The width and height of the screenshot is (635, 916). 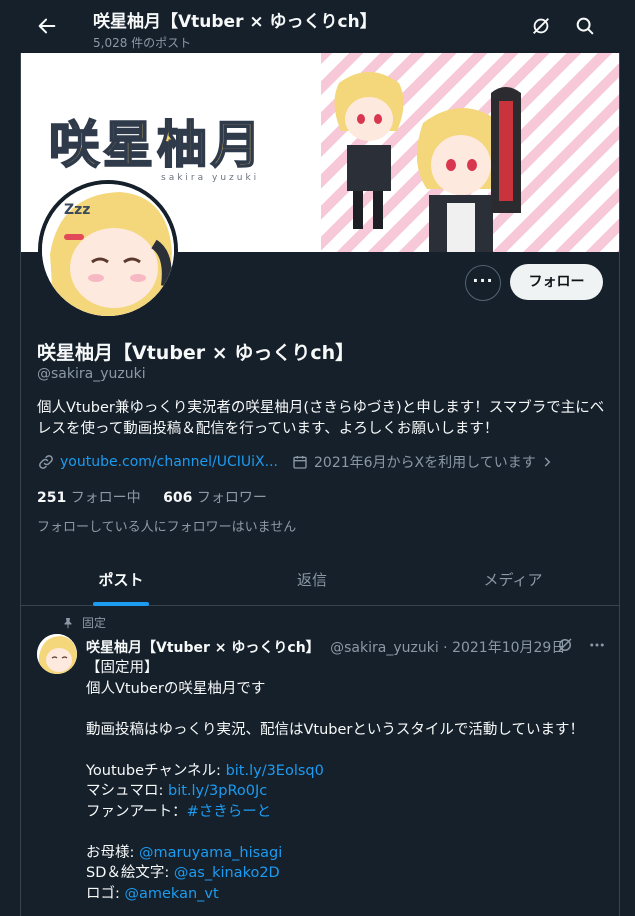 What do you see at coordinates (178, 498) in the screenshot?
I see `followers-count: 606` at bounding box center [178, 498].